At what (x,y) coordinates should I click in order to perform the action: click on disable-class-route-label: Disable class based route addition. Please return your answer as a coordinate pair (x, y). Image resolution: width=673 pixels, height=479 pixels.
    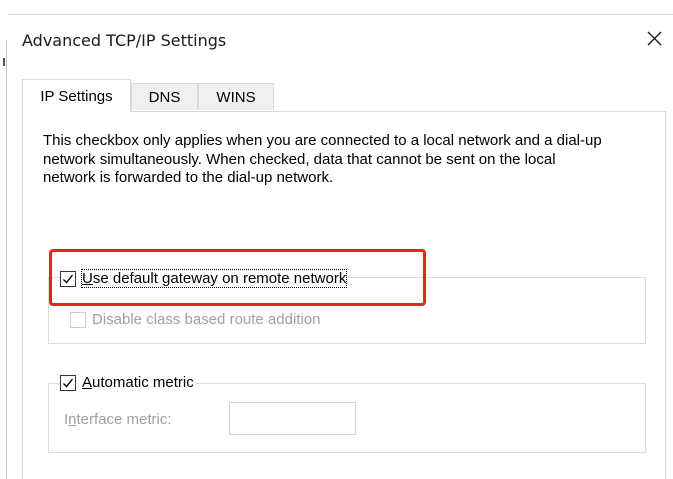
    Looking at the image, I should click on (206, 319).